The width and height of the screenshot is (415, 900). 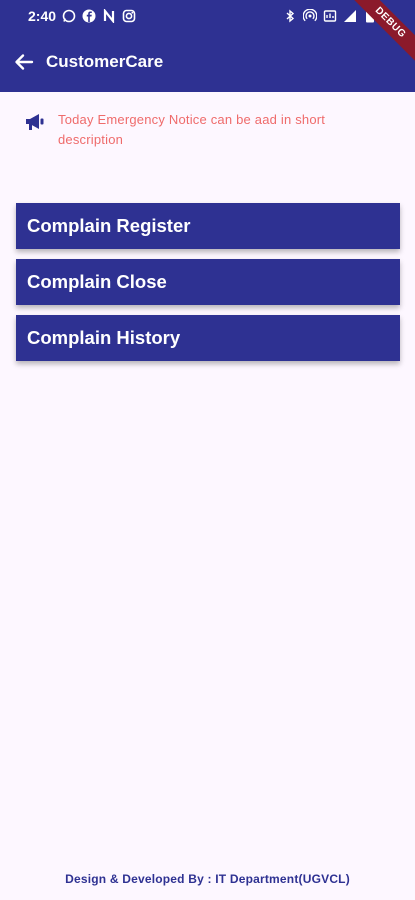 I want to click on back-button, so click(x=24, y=62).